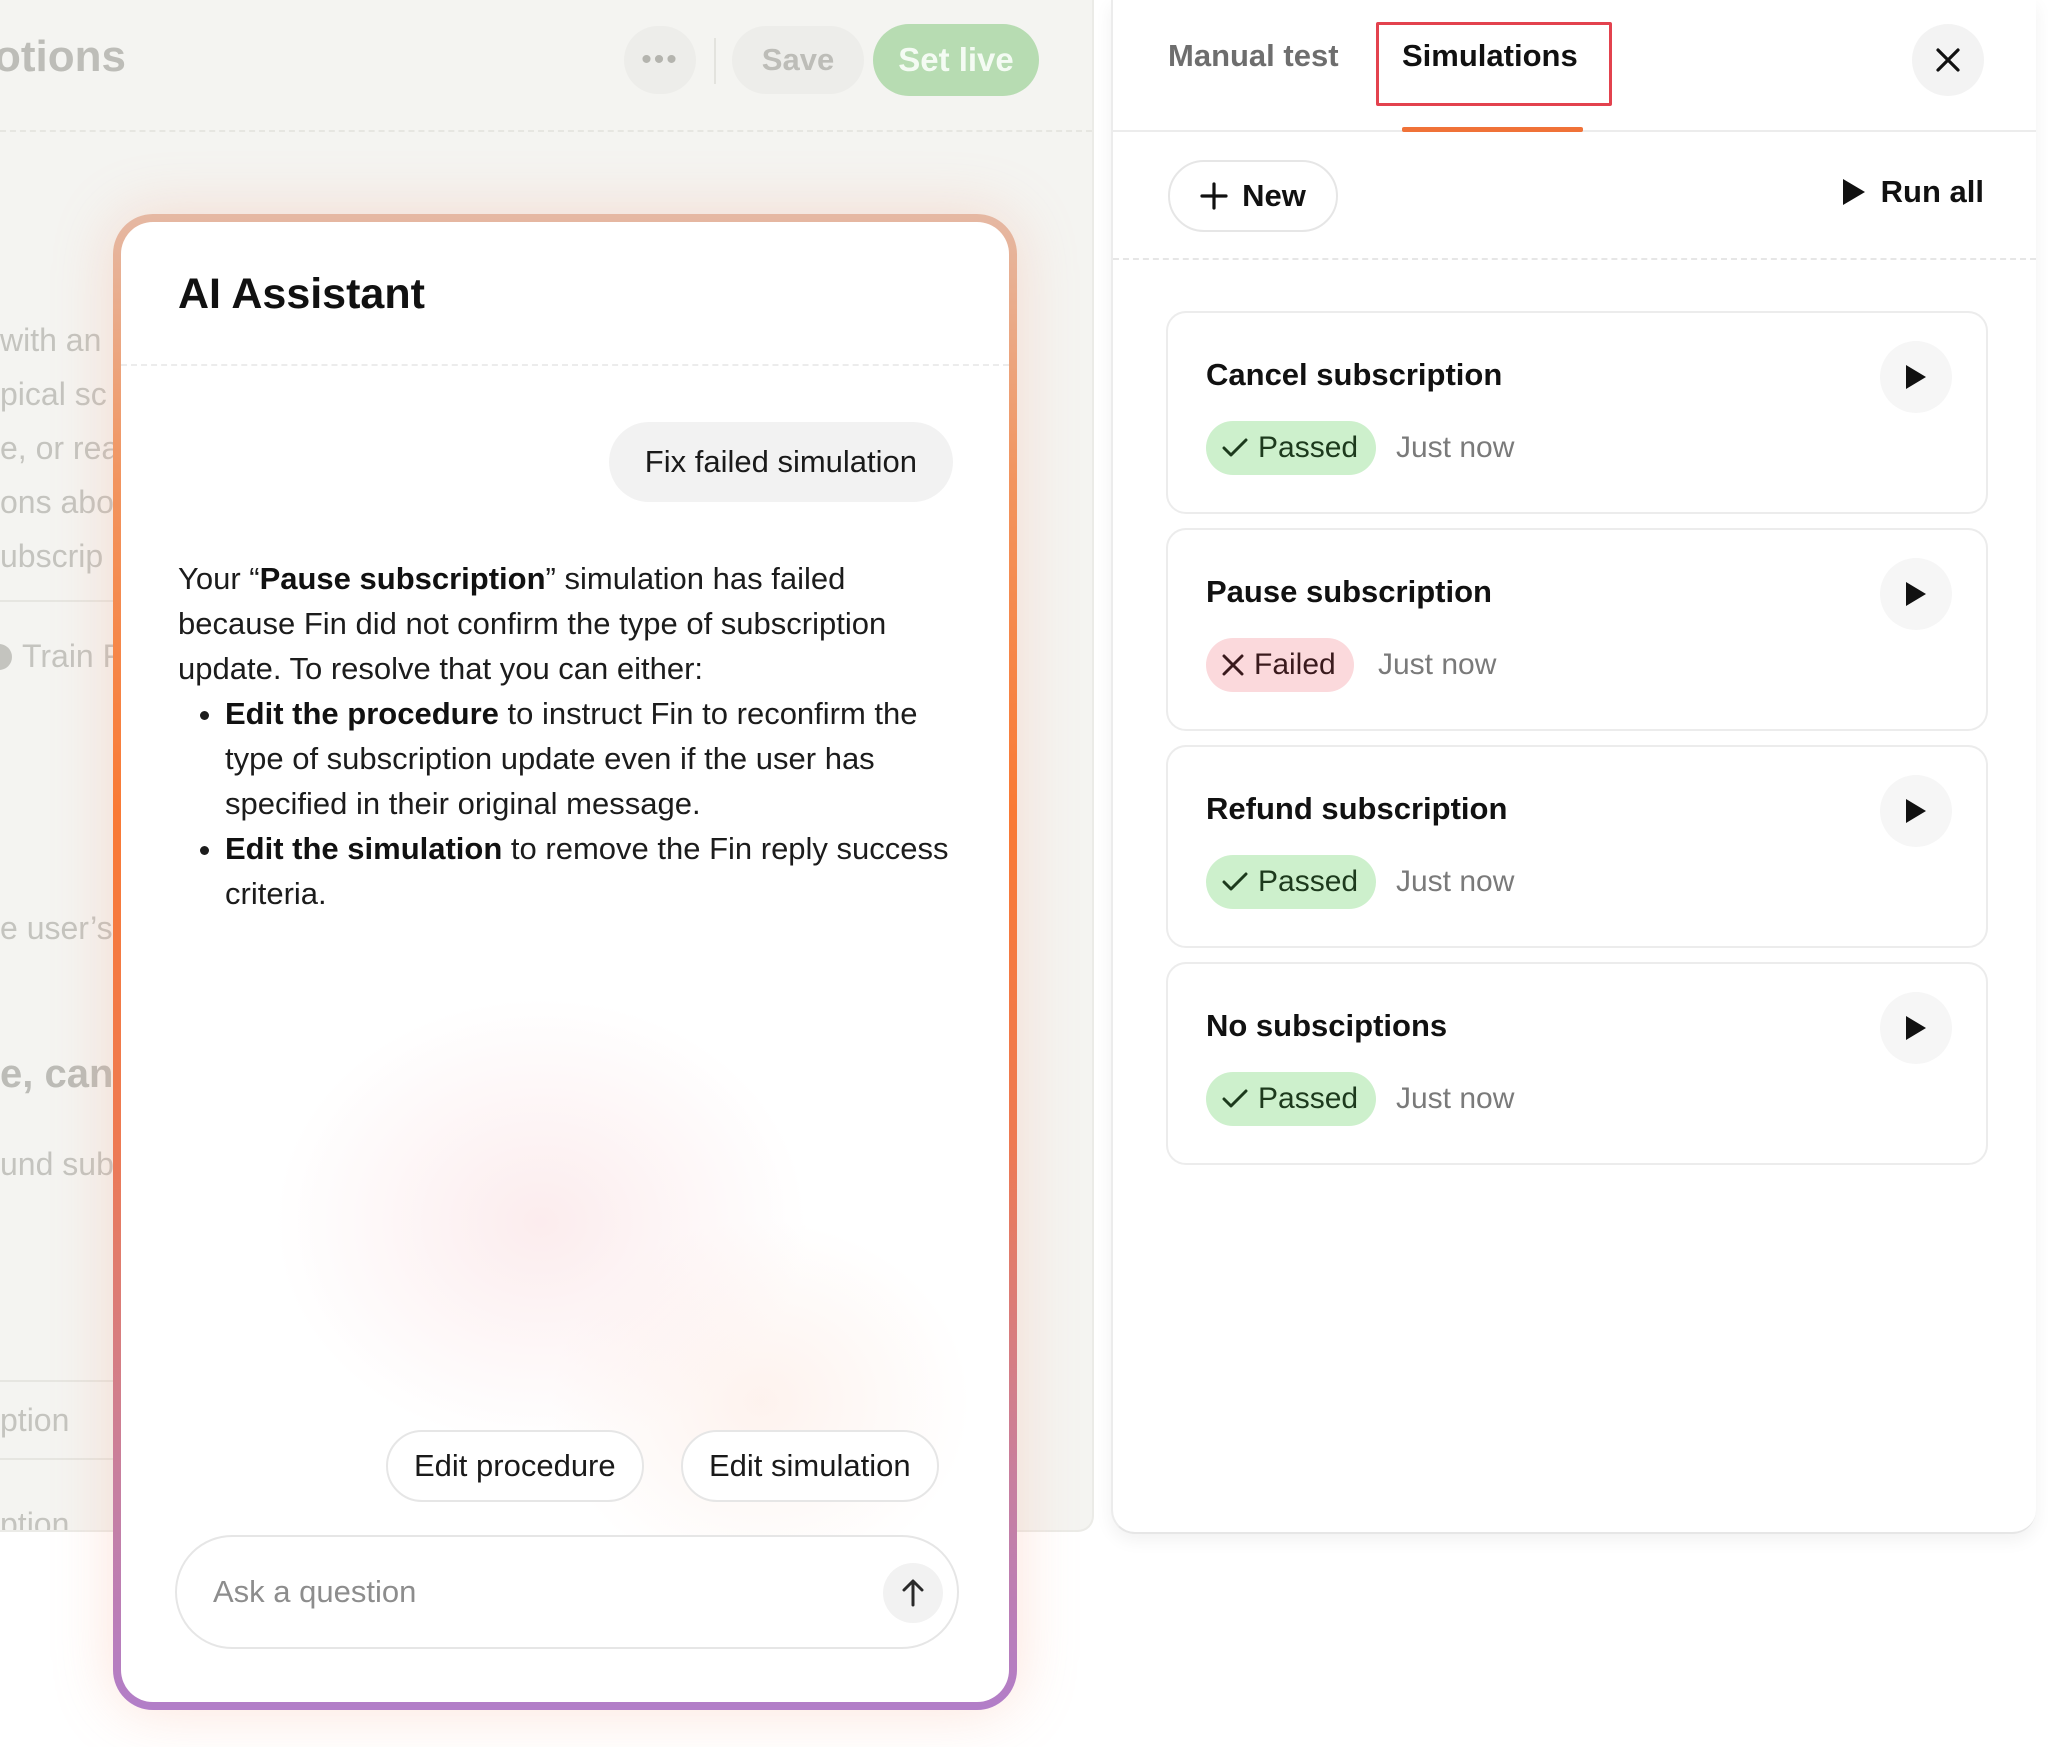 Image resolution: width=2048 pixels, height=1747 pixels. I want to click on tab-simulations: Simulations, so click(1490, 56).